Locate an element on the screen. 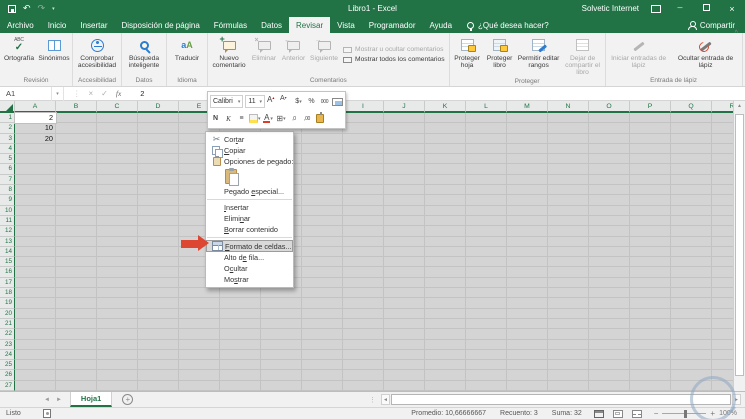 Image resolution: width=745 pixels, height=419 pixels. row-header-18: 18 is located at coordinates (7, 293).